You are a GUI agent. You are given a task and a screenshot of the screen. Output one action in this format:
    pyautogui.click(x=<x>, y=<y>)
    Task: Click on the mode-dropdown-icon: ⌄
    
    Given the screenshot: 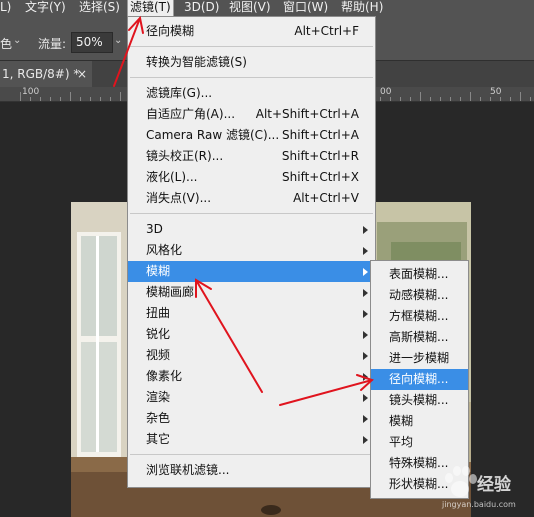 What is the action you would take?
    pyautogui.click(x=17, y=40)
    